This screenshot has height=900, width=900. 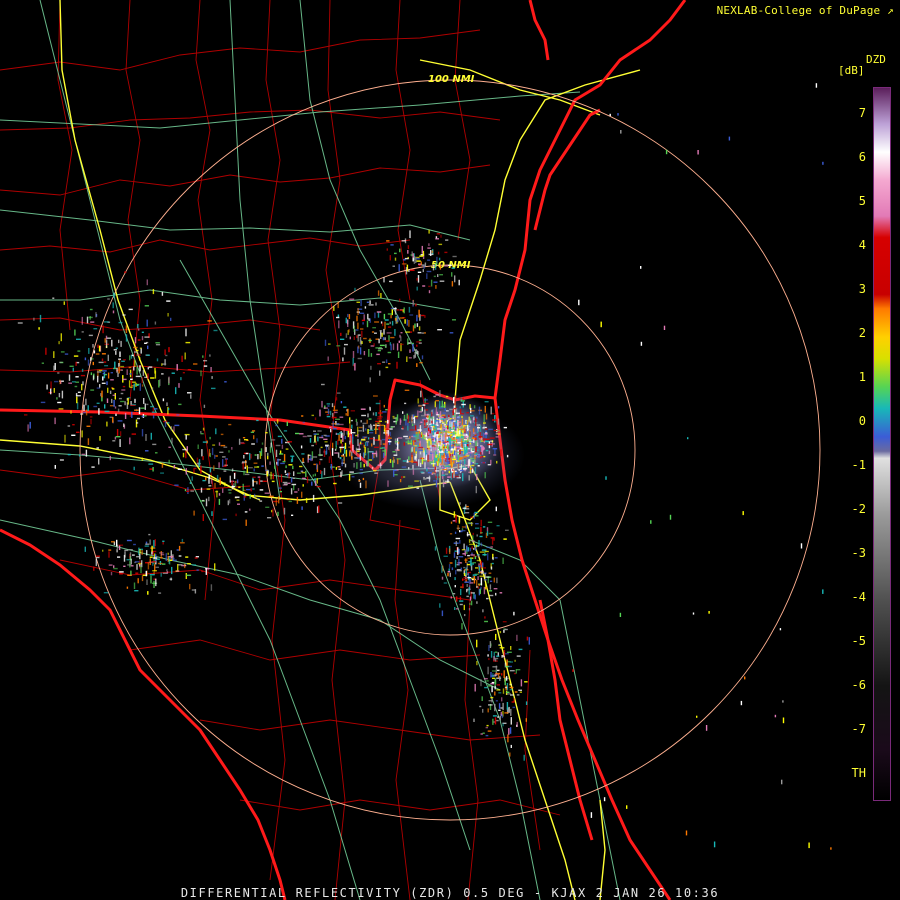 What do you see at coordinates (858, 641) in the screenshot?
I see `legend-tick: -5` at bounding box center [858, 641].